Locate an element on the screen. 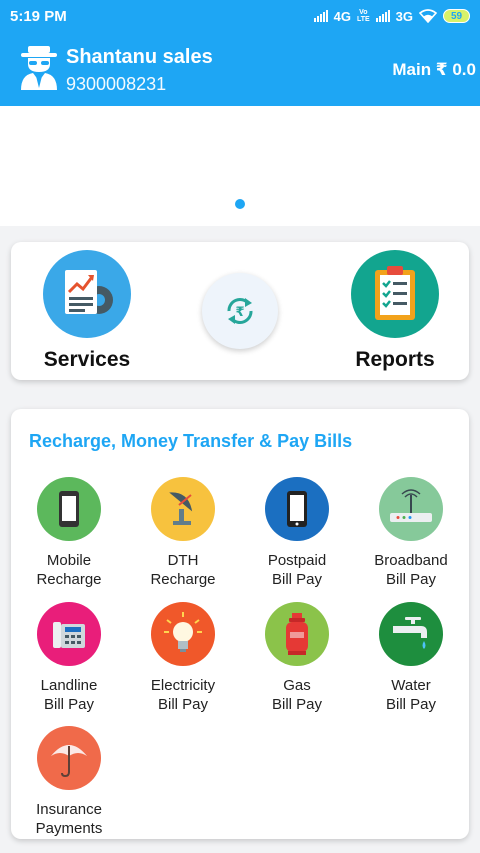  mobile-recharge-label: Mobile Recharge is located at coordinates (69, 570).